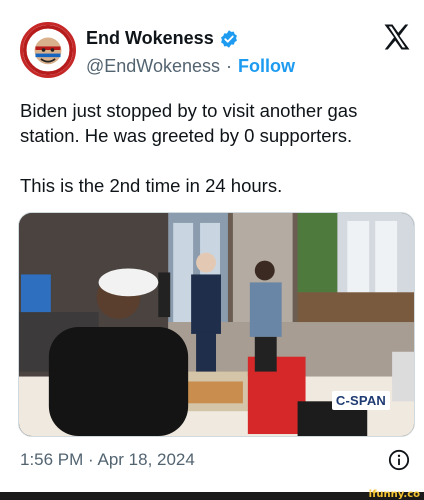 The height and width of the screenshot is (500, 424). What do you see at coordinates (399, 460) in the screenshot?
I see `info-icon` at bounding box center [399, 460].